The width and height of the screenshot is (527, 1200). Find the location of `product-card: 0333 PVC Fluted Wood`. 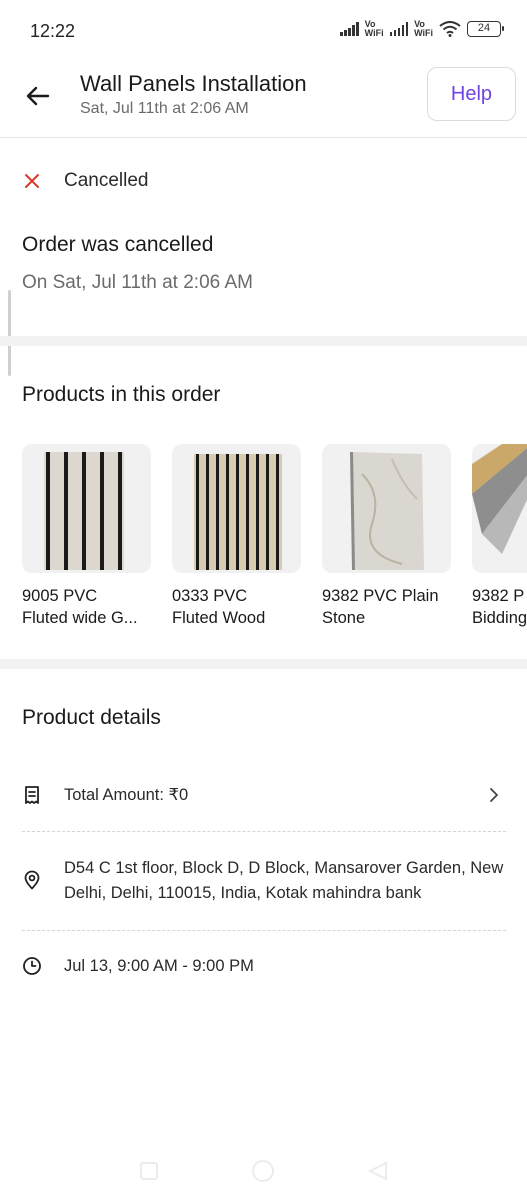

product-card: 0333 PVC Fluted Wood is located at coordinates (236, 536).